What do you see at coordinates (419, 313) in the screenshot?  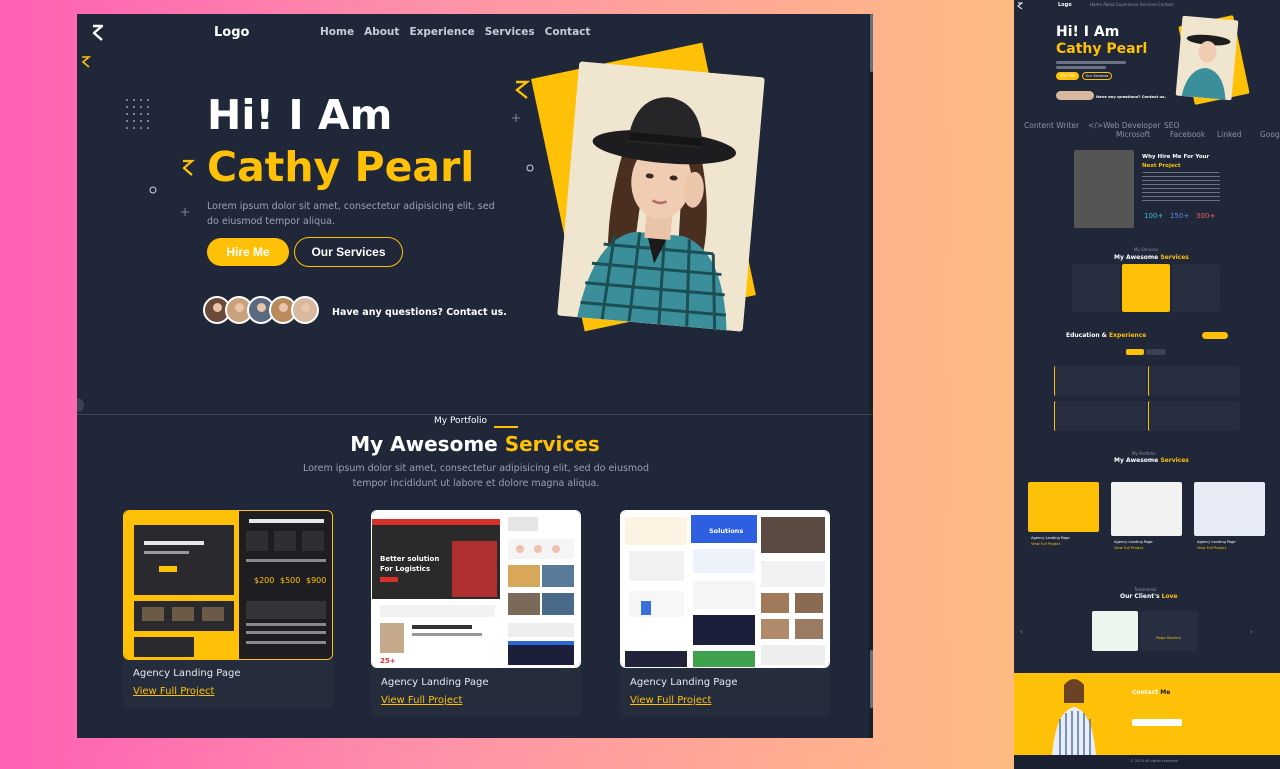 I see `contact-question: Have any questions? Contact us.` at bounding box center [419, 313].